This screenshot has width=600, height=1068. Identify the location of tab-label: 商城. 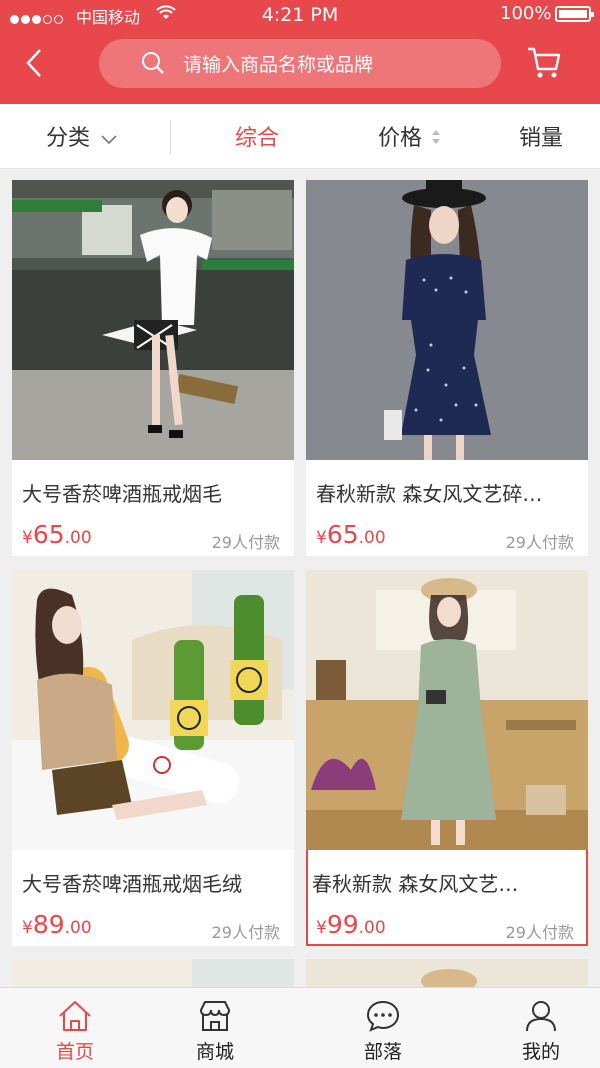
(214, 1052).